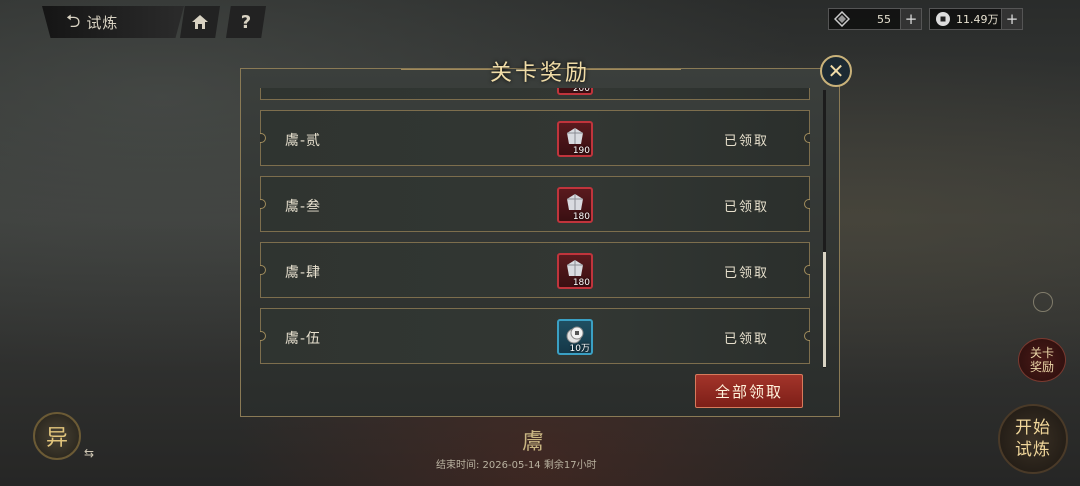 The height and width of the screenshot is (486, 1080). I want to click on home-icon, so click(200, 22).